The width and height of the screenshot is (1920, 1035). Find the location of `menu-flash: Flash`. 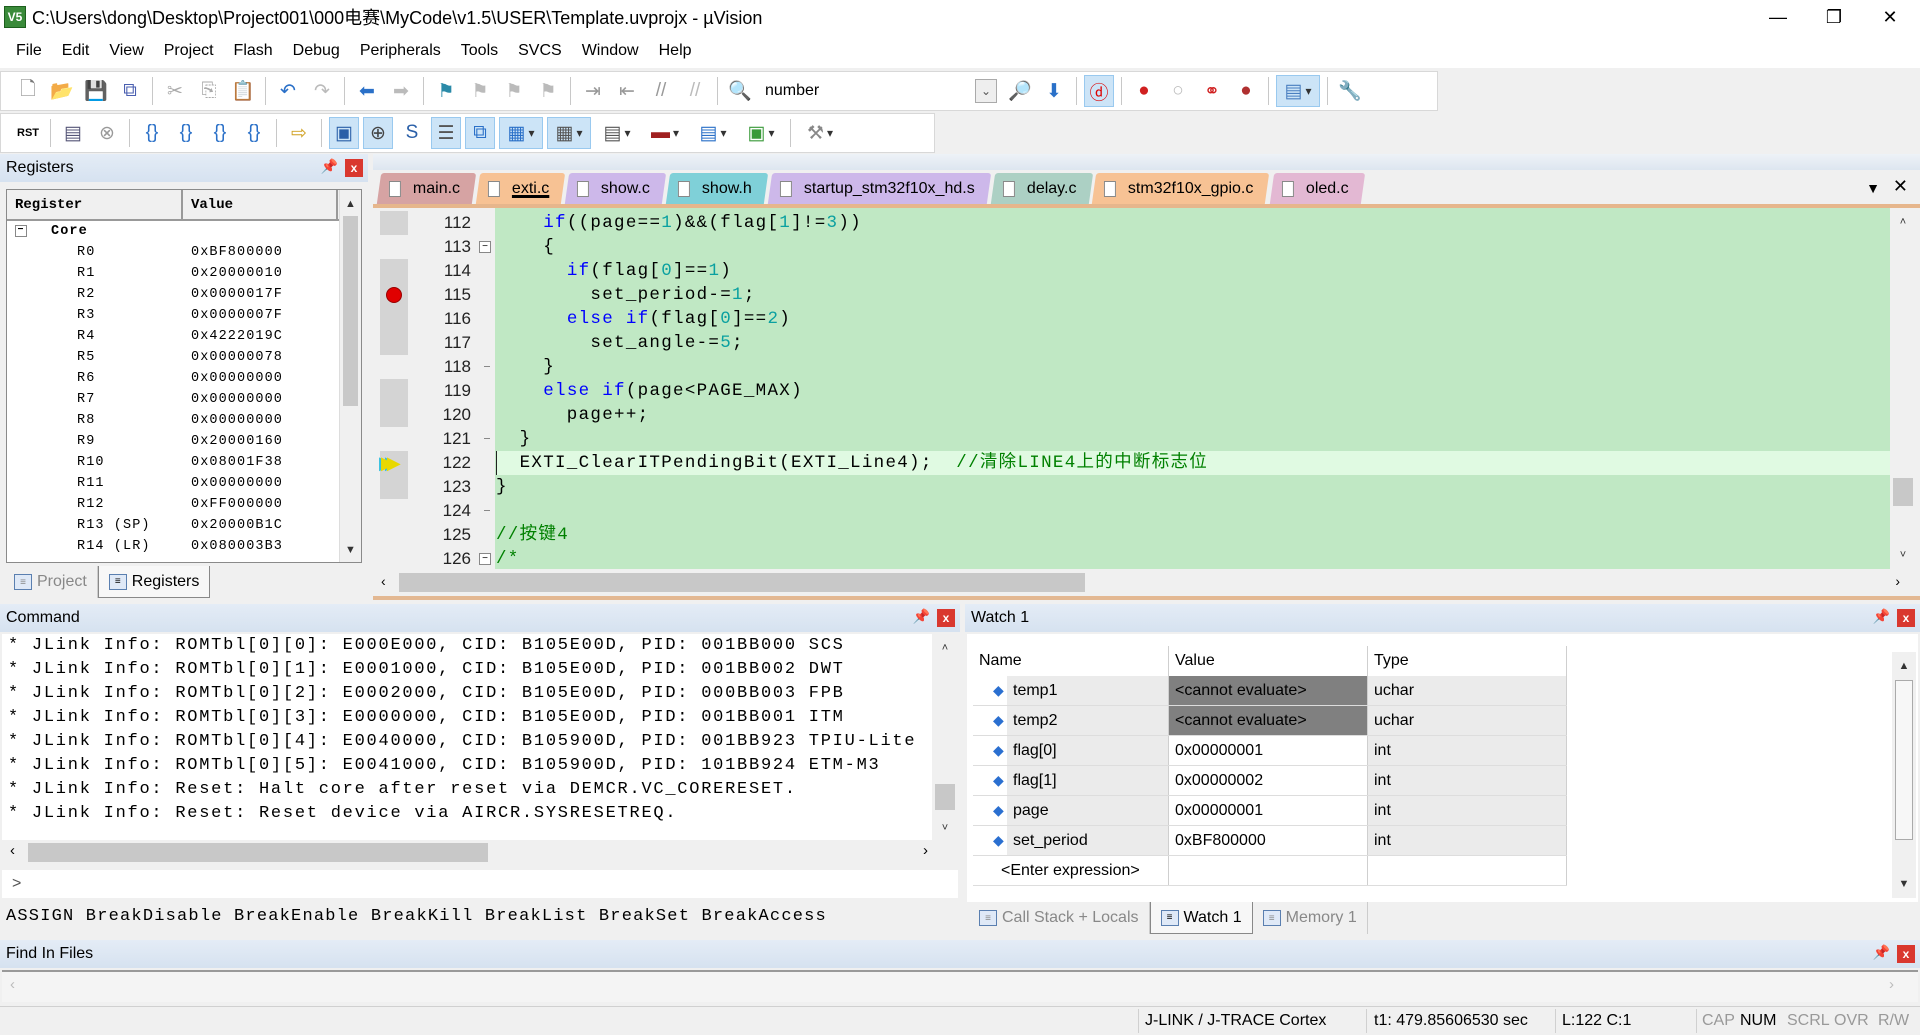

menu-flash: Flash is located at coordinates (253, 51).